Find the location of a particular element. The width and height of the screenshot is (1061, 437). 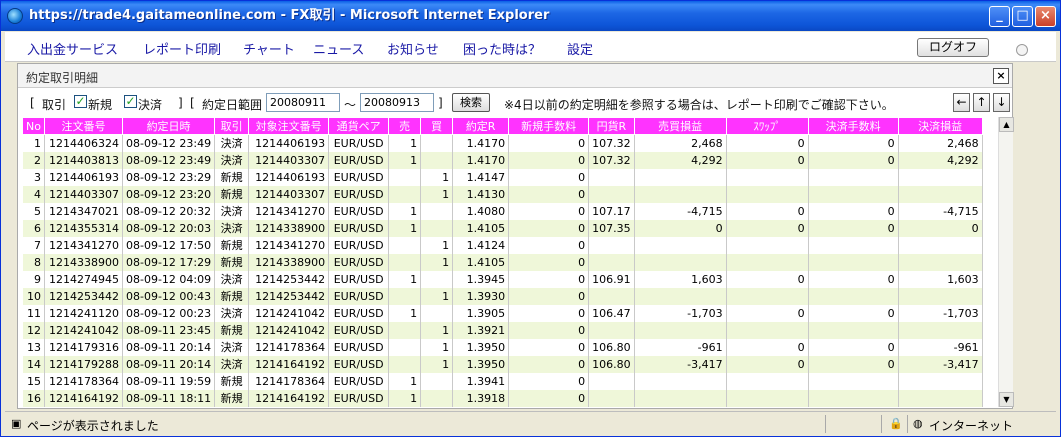

logoff-button: ログオフ is located at coordinates (953, 47).